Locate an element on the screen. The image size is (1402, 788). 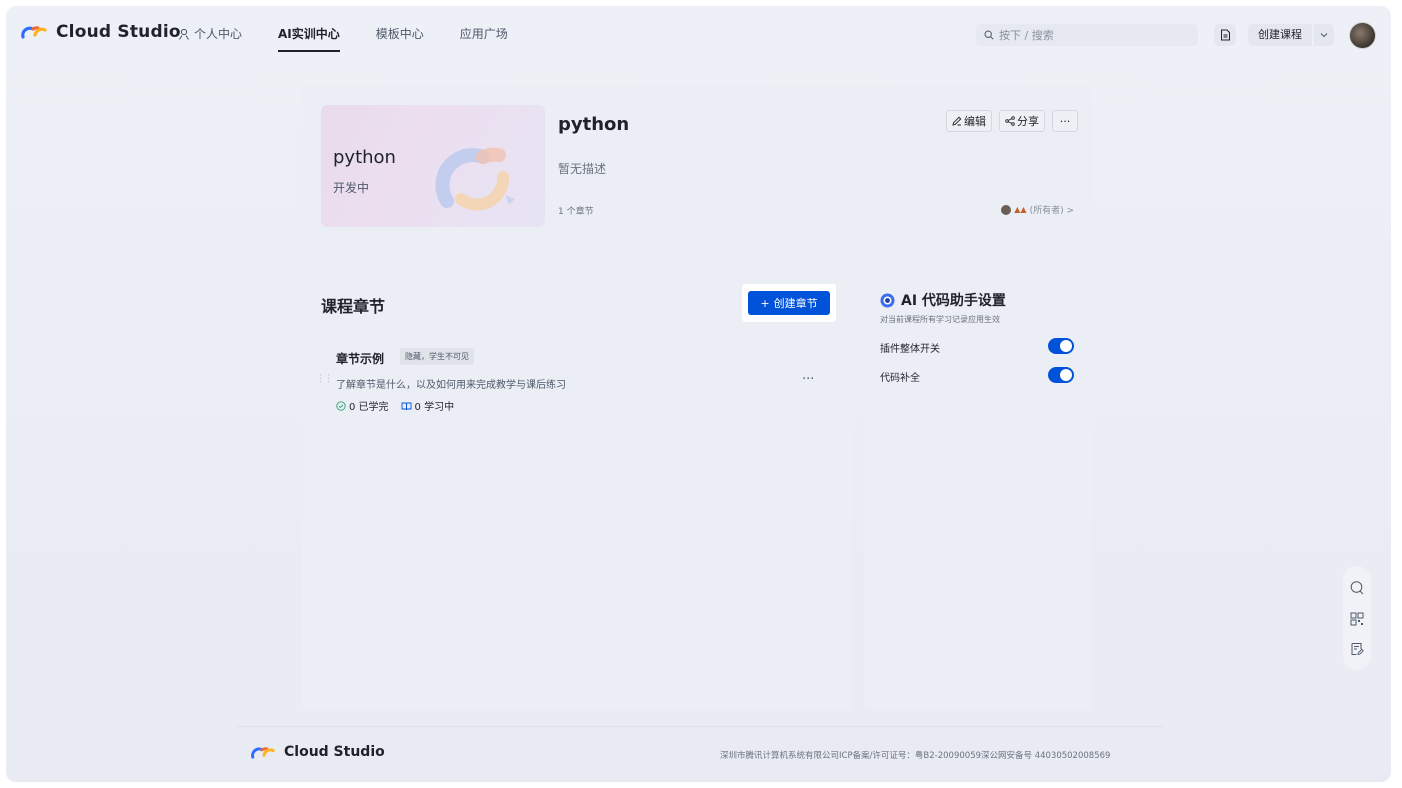
create-chapter-button: + 创建章节 is located at coordinates (789, 303).